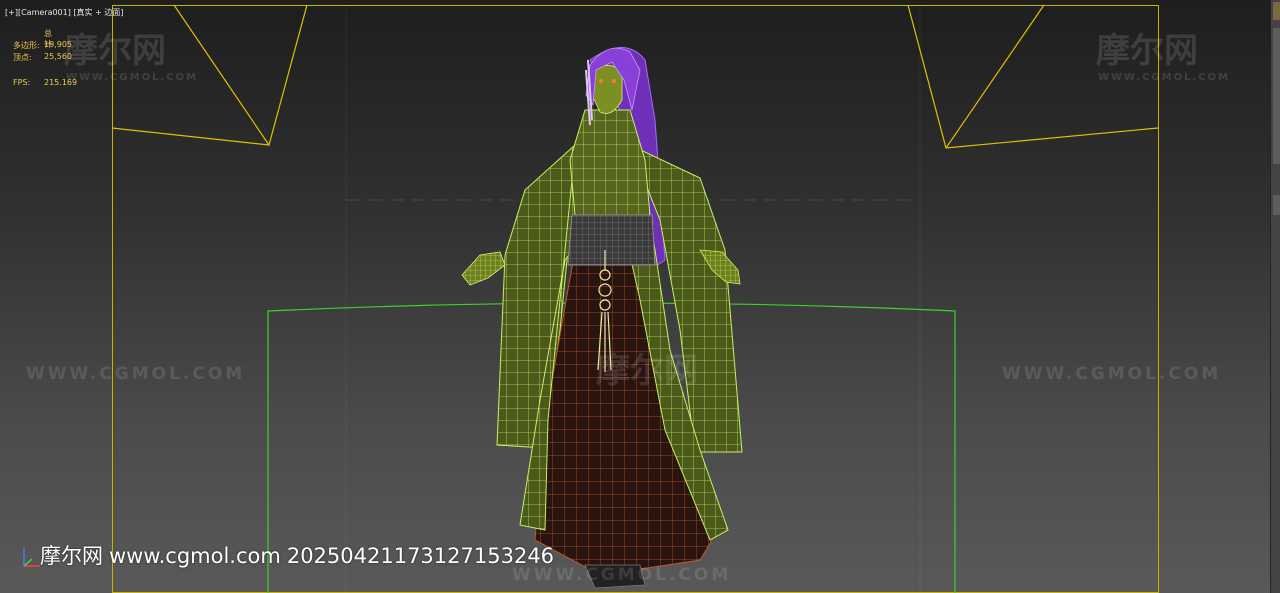  I want to click on footer-stamp: 20250421173127153246, so click(420, 556).